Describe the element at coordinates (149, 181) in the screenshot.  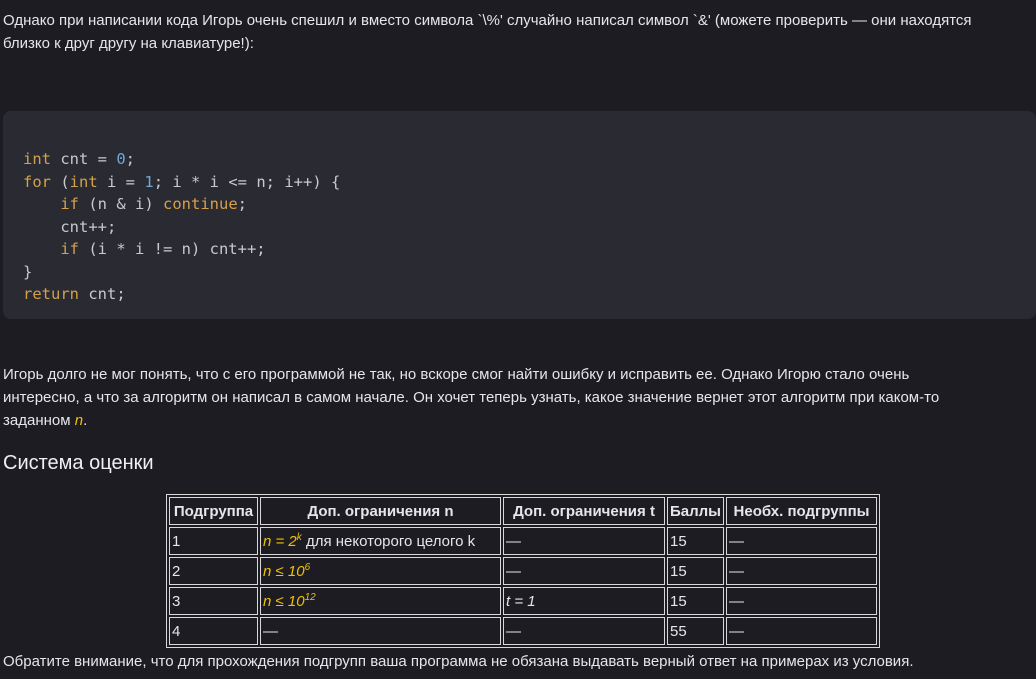
I see `code-number: 1` at that location.